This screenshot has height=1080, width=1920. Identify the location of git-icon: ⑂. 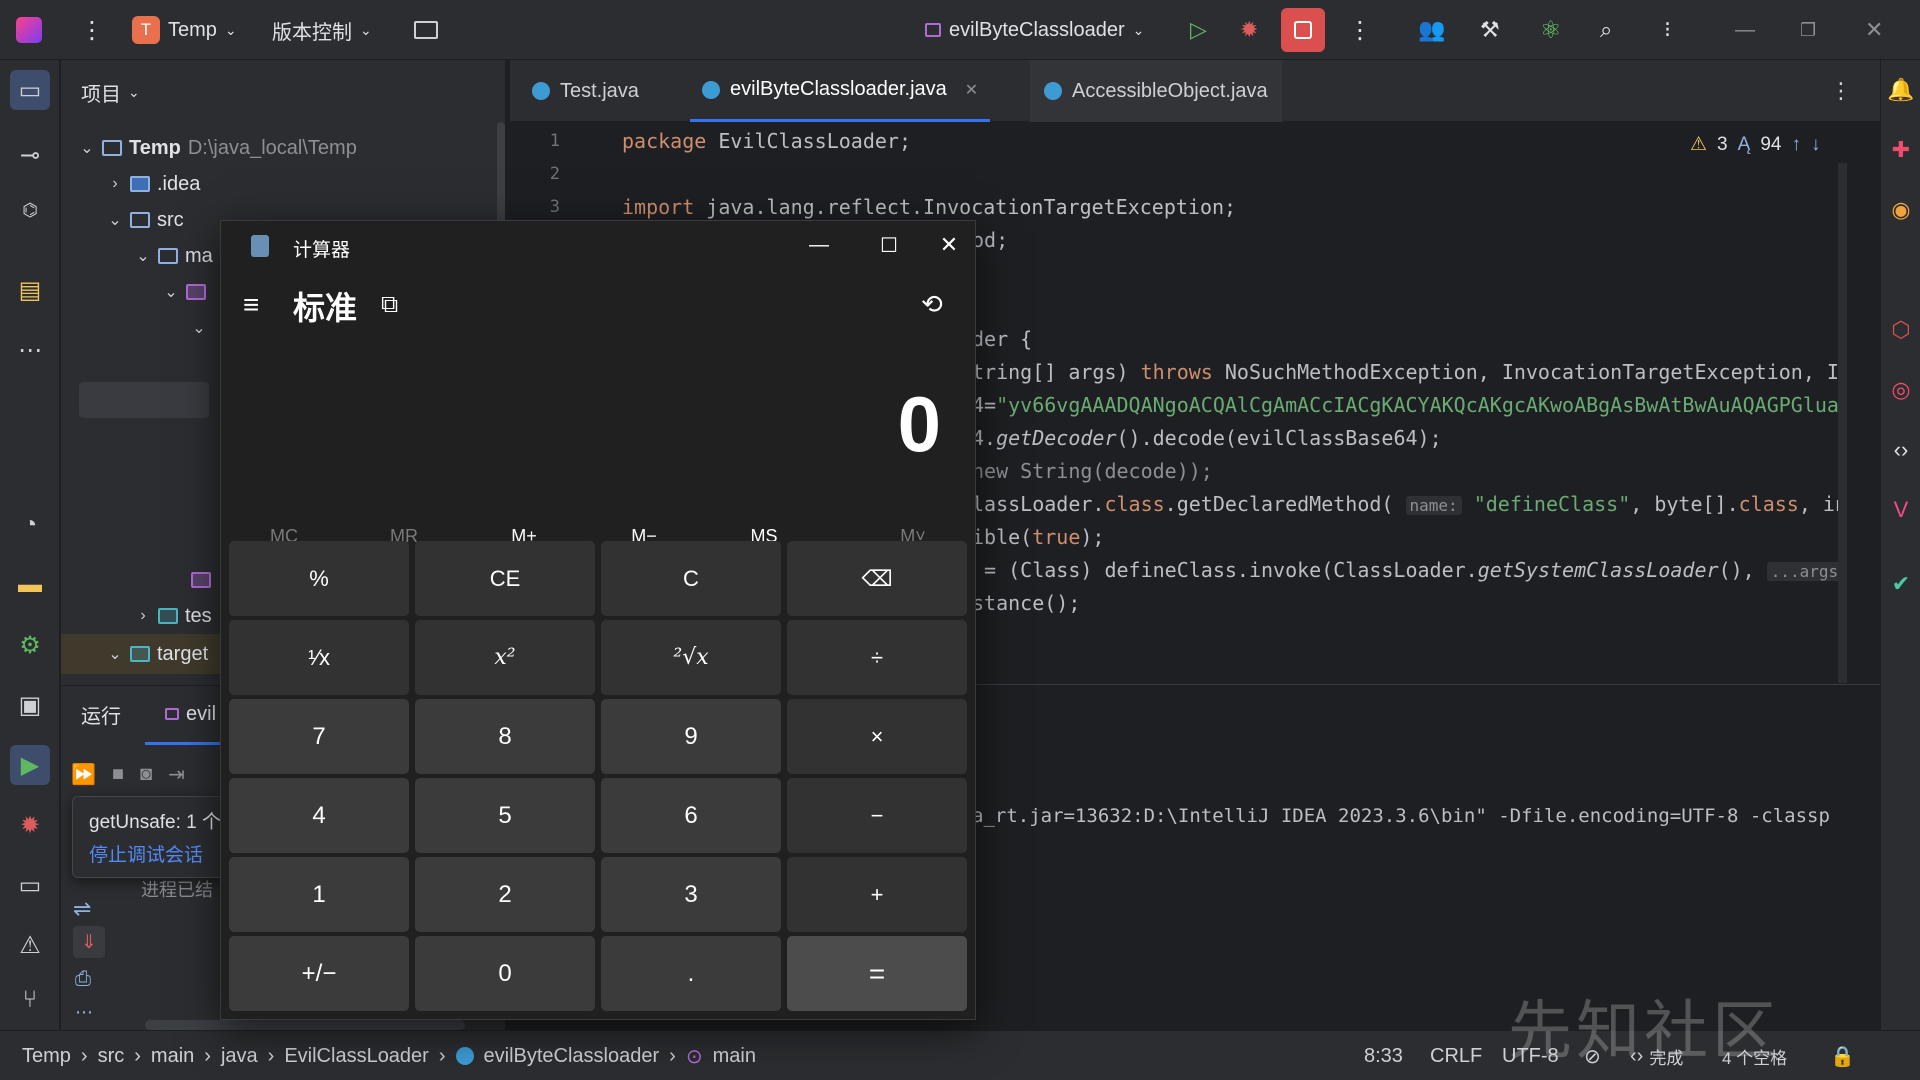
(30, 1000).